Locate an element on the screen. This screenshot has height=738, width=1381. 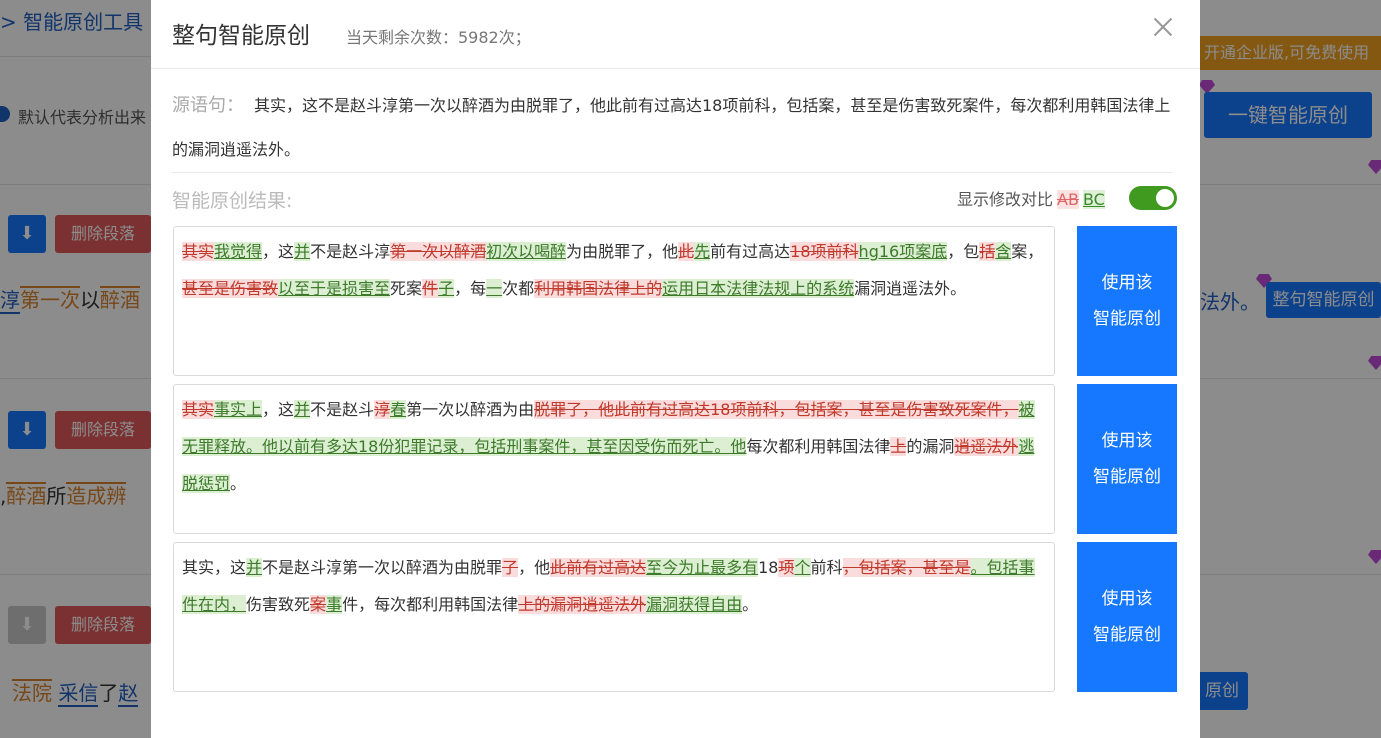
added-segment: 春 is located at coordinates (398, 409).